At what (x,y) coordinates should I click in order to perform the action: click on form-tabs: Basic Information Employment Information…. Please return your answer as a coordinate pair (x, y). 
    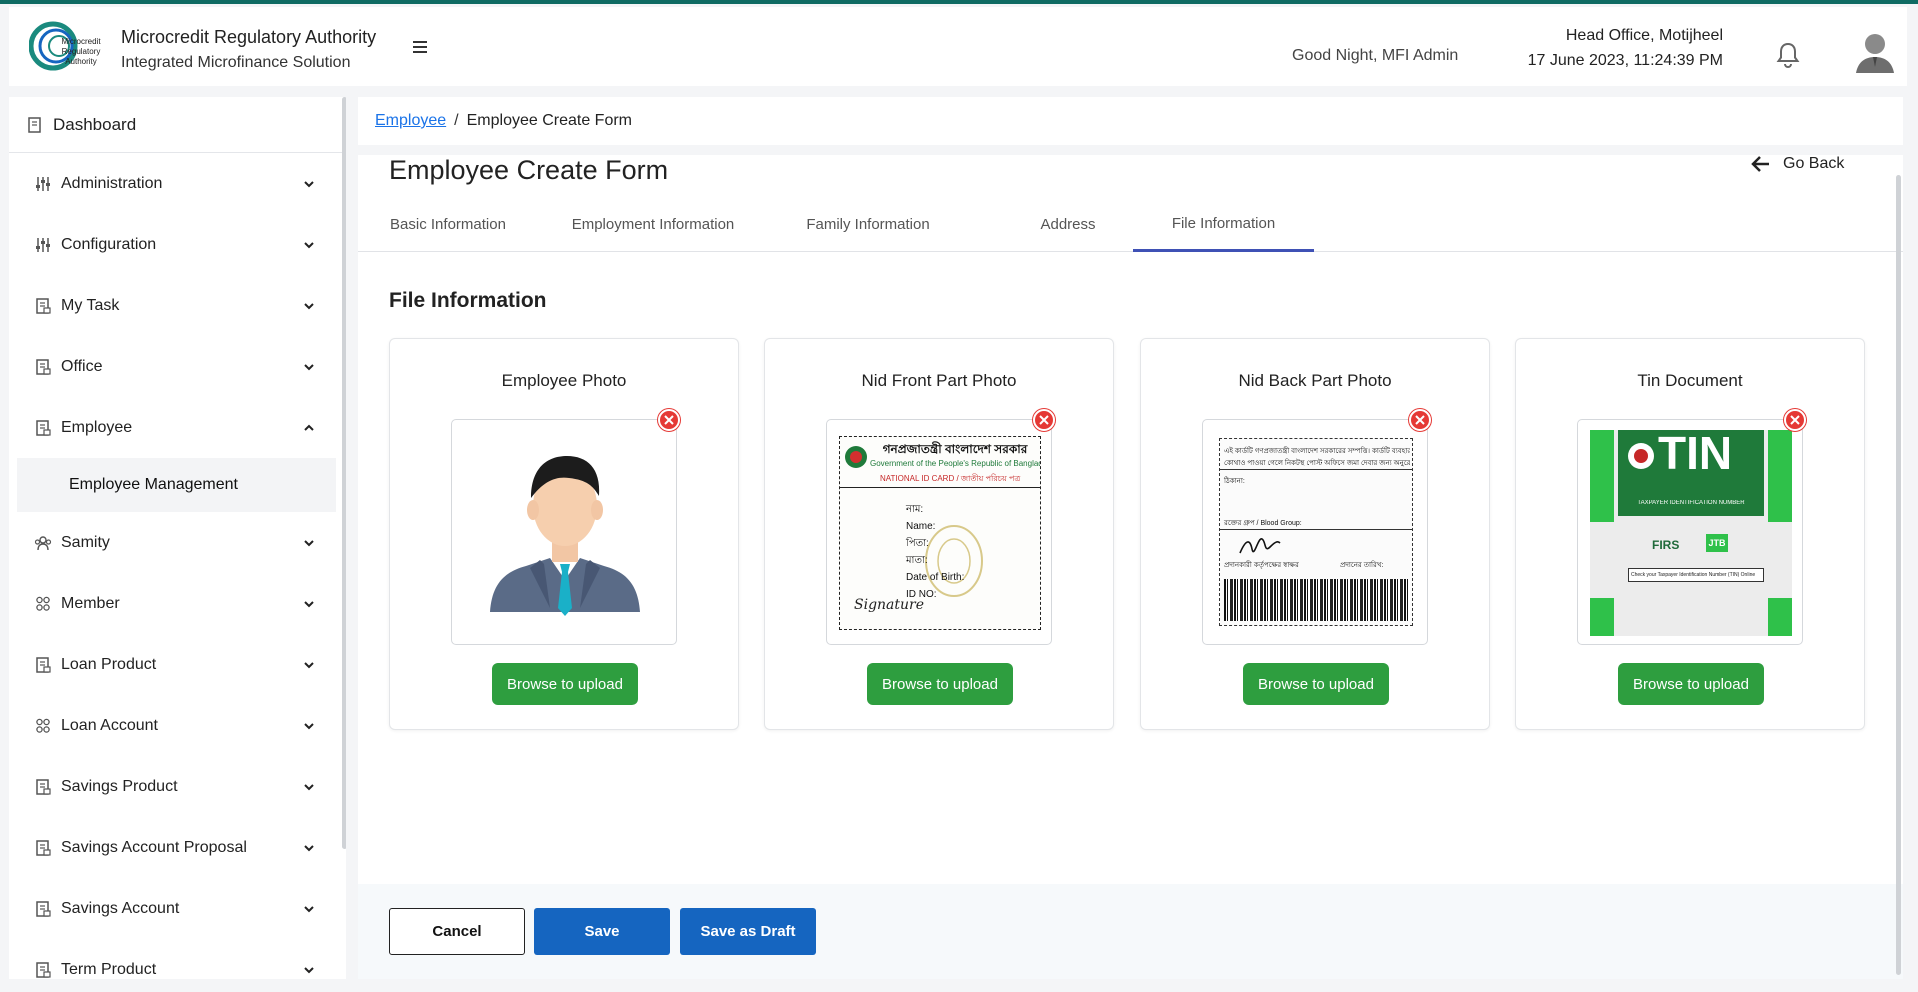
    Looking at the image, I should click on (1130, 224).